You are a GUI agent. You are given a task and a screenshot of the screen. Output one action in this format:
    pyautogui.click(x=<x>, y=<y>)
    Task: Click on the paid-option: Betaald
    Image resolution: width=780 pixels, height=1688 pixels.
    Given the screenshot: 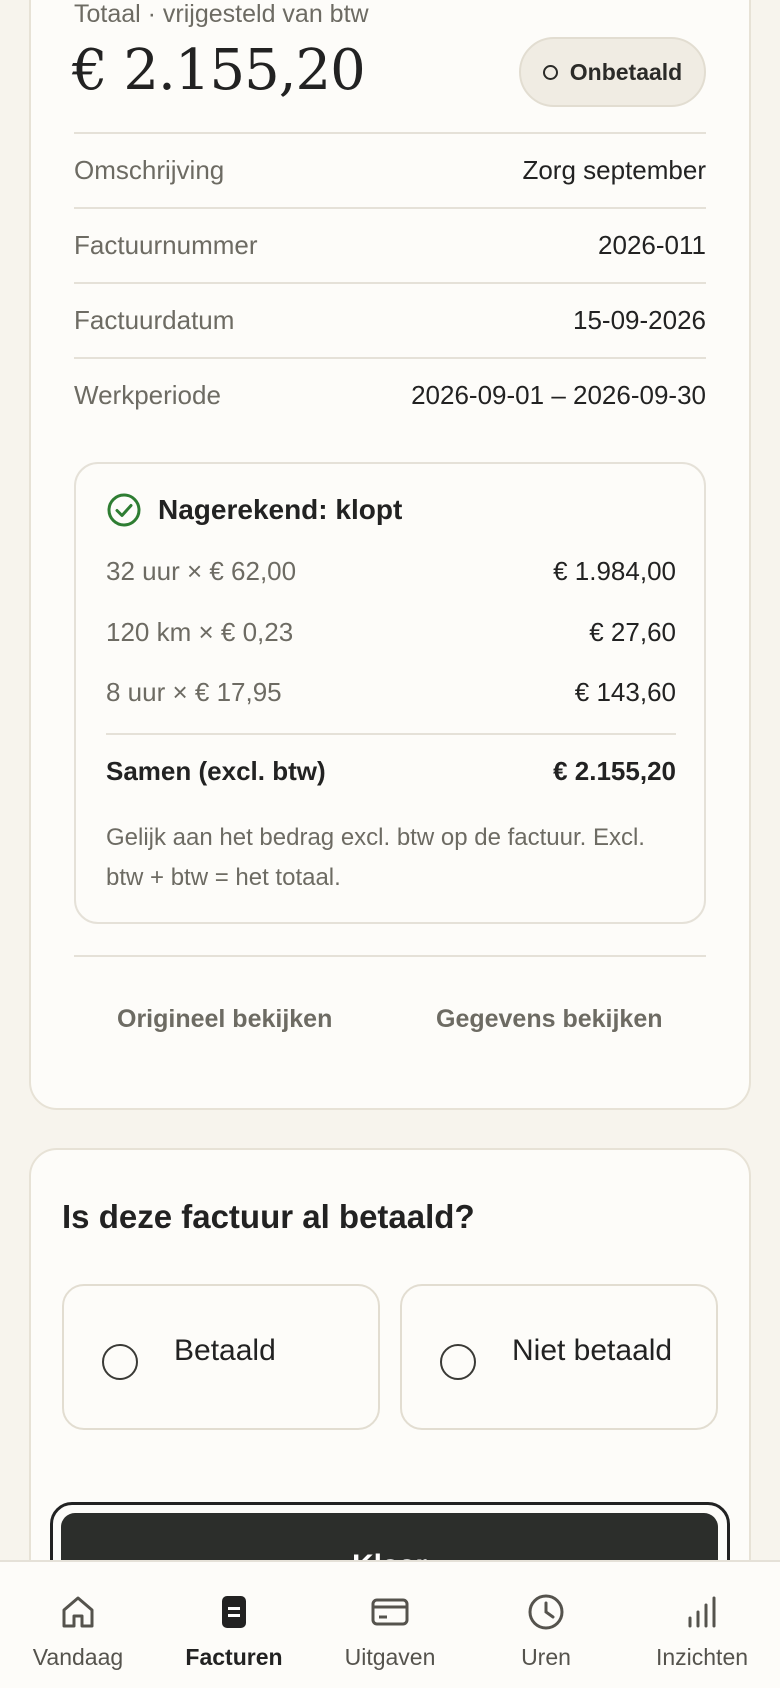 What is the action you would take?
    pyautogui.click(x=221, y=1357)
    